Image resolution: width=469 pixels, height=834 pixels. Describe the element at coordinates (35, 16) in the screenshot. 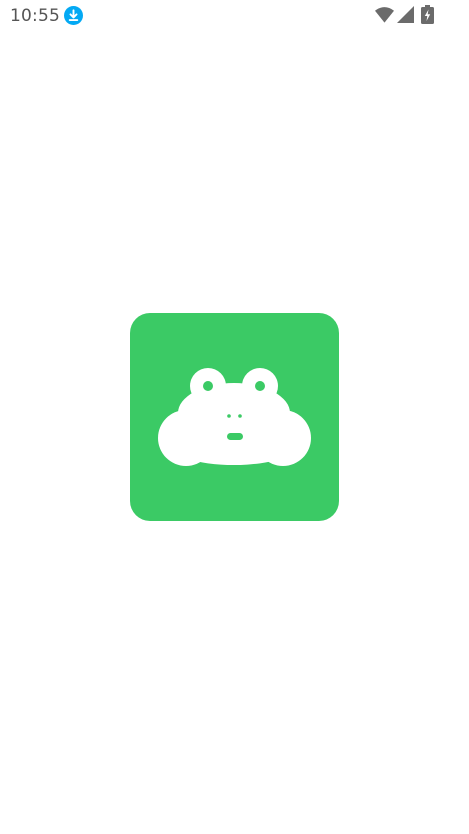

I see `status-time: 10:55` at that location.